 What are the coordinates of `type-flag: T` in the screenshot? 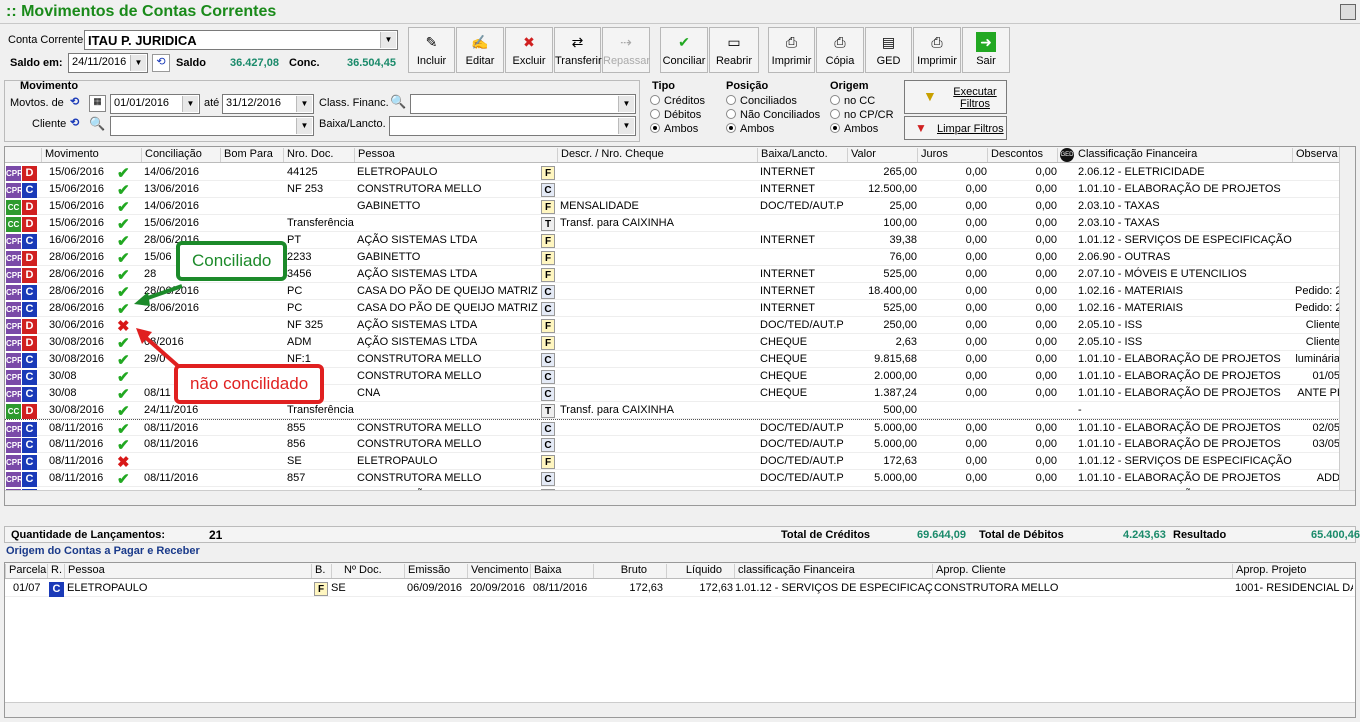 It's located at (548, 224).